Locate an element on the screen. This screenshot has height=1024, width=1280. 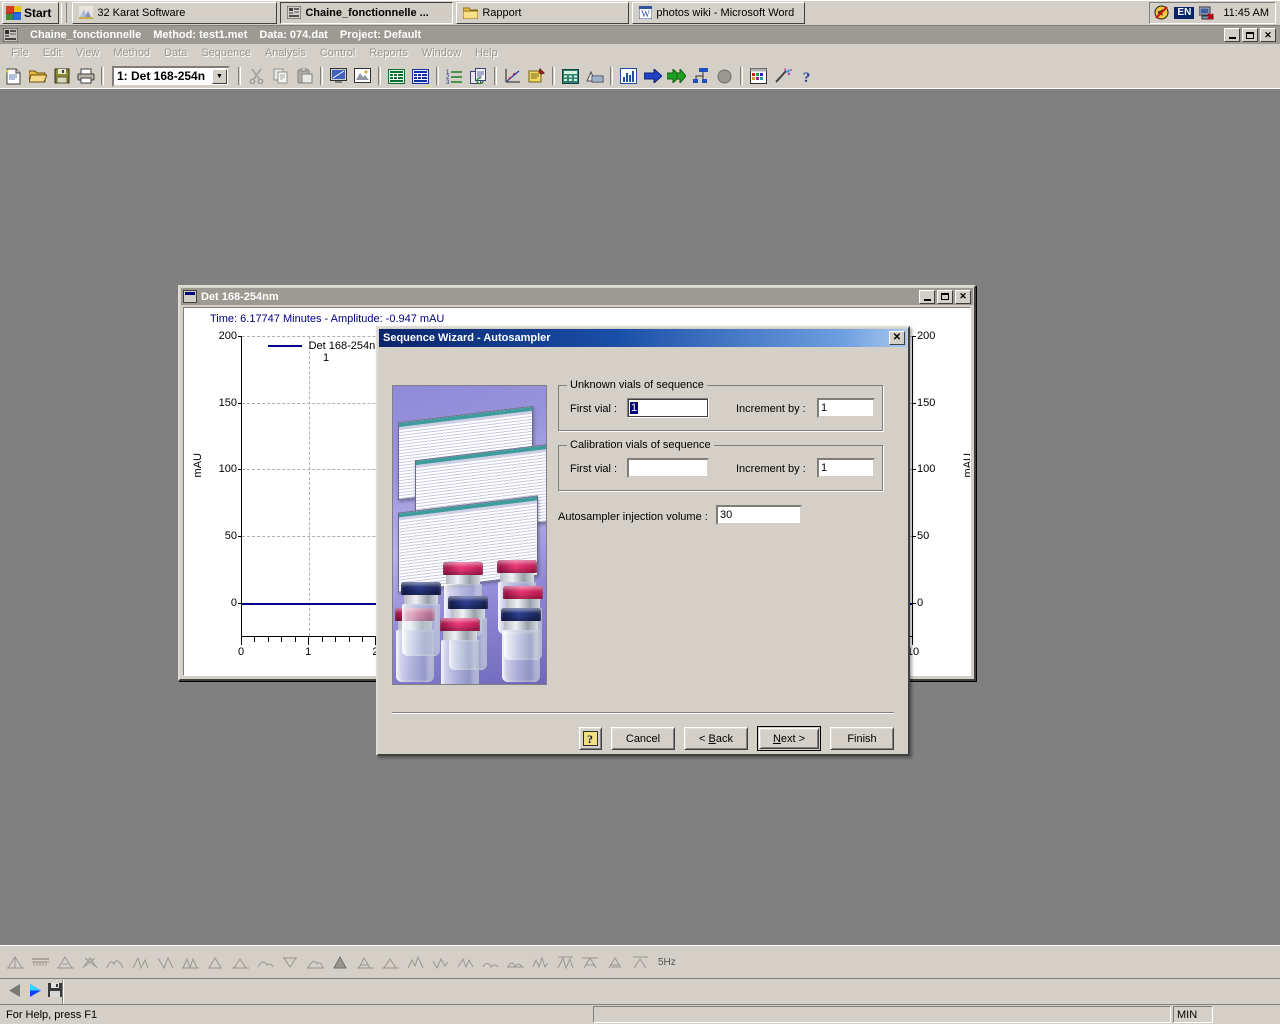
integration-icon is located at coordinates (594, 76).